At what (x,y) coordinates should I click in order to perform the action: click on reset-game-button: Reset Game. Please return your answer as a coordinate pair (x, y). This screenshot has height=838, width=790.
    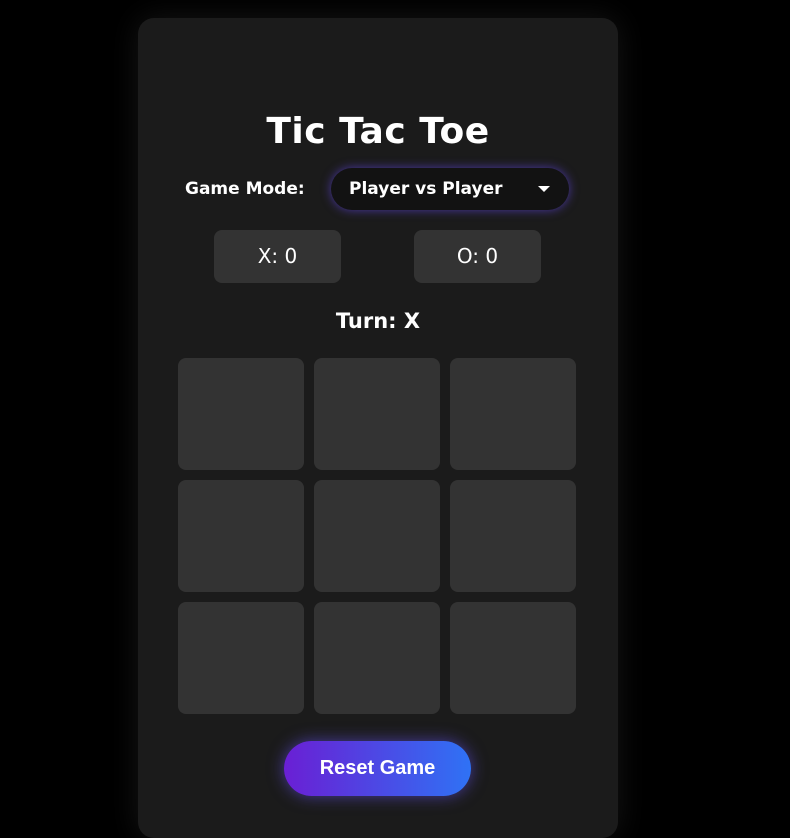
    Looking at the image, I should click on (377, 768).